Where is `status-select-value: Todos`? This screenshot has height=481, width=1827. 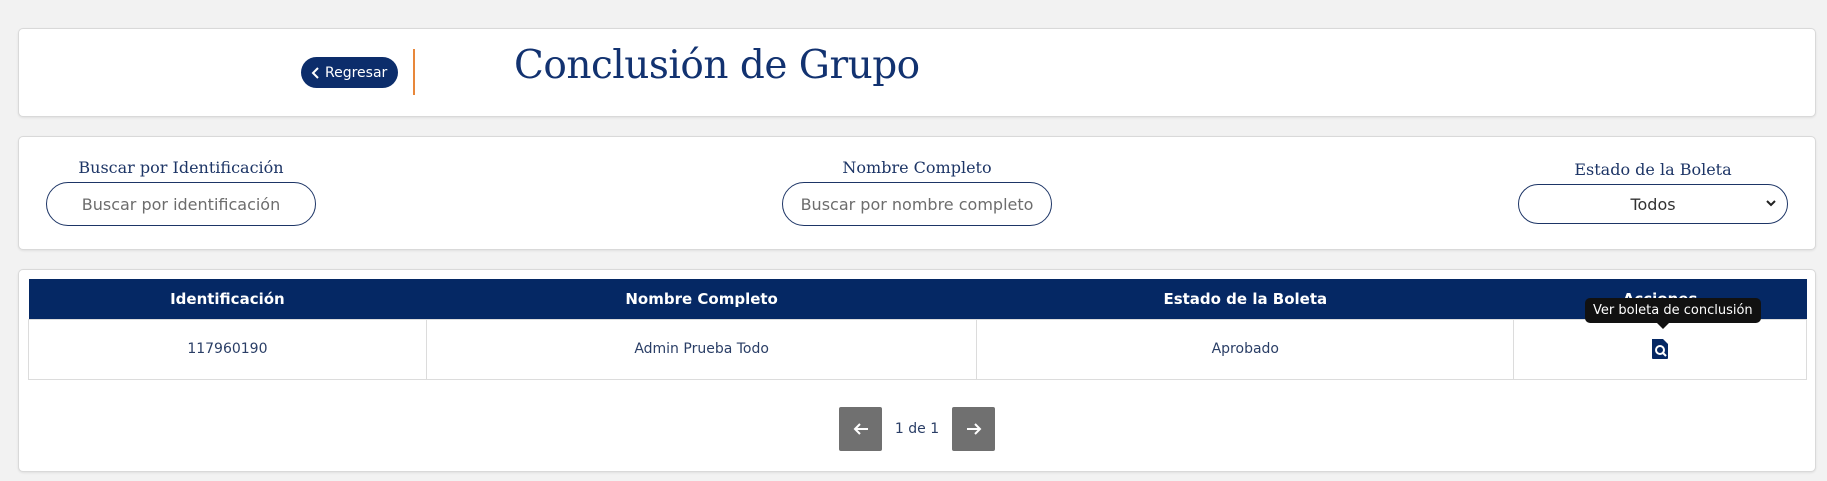
status-select-value: Todos is located at coordinates (1653, 204).